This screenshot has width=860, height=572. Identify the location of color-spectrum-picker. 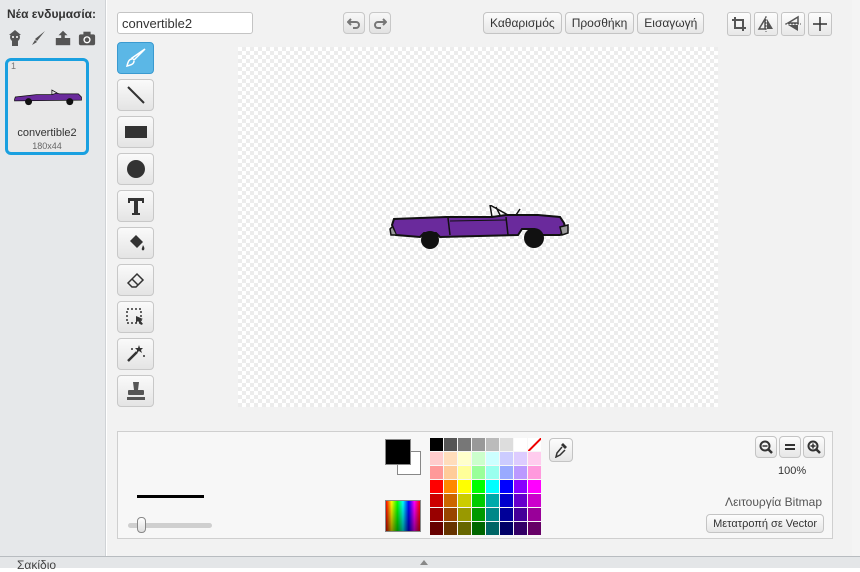
(403, 516).